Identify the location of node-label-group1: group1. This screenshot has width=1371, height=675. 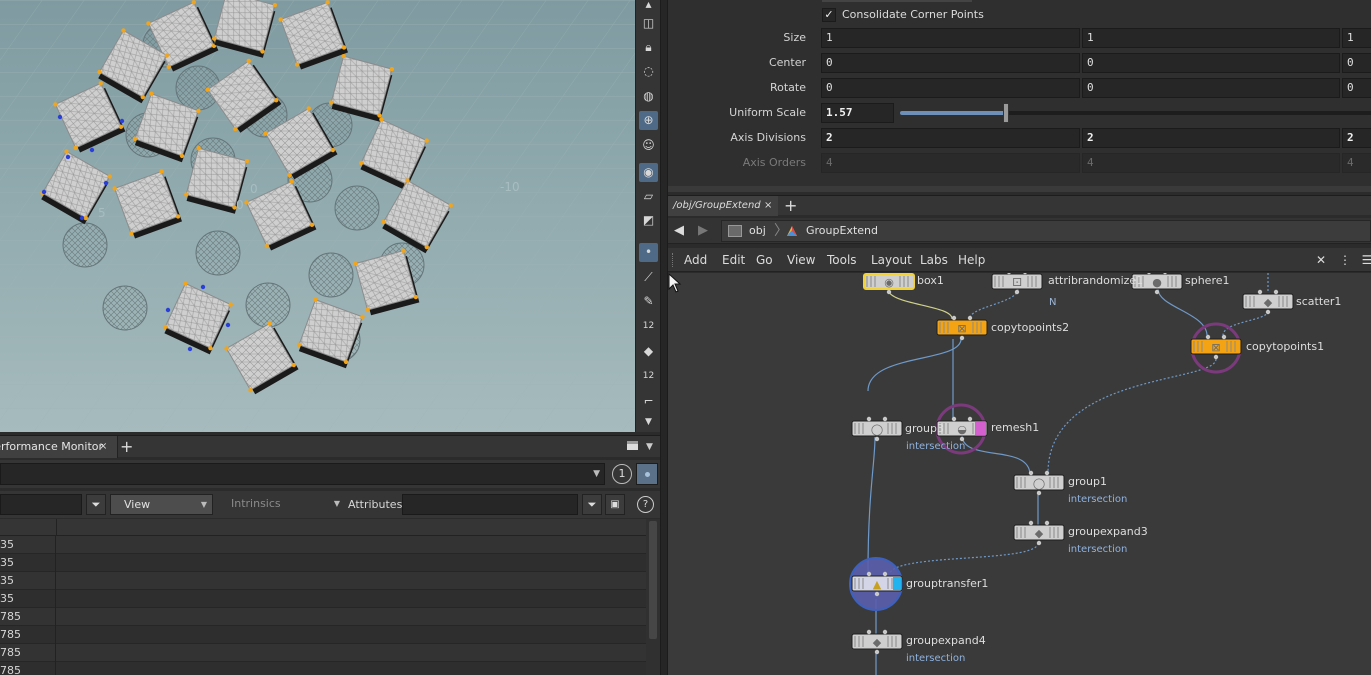
(1087, 482).